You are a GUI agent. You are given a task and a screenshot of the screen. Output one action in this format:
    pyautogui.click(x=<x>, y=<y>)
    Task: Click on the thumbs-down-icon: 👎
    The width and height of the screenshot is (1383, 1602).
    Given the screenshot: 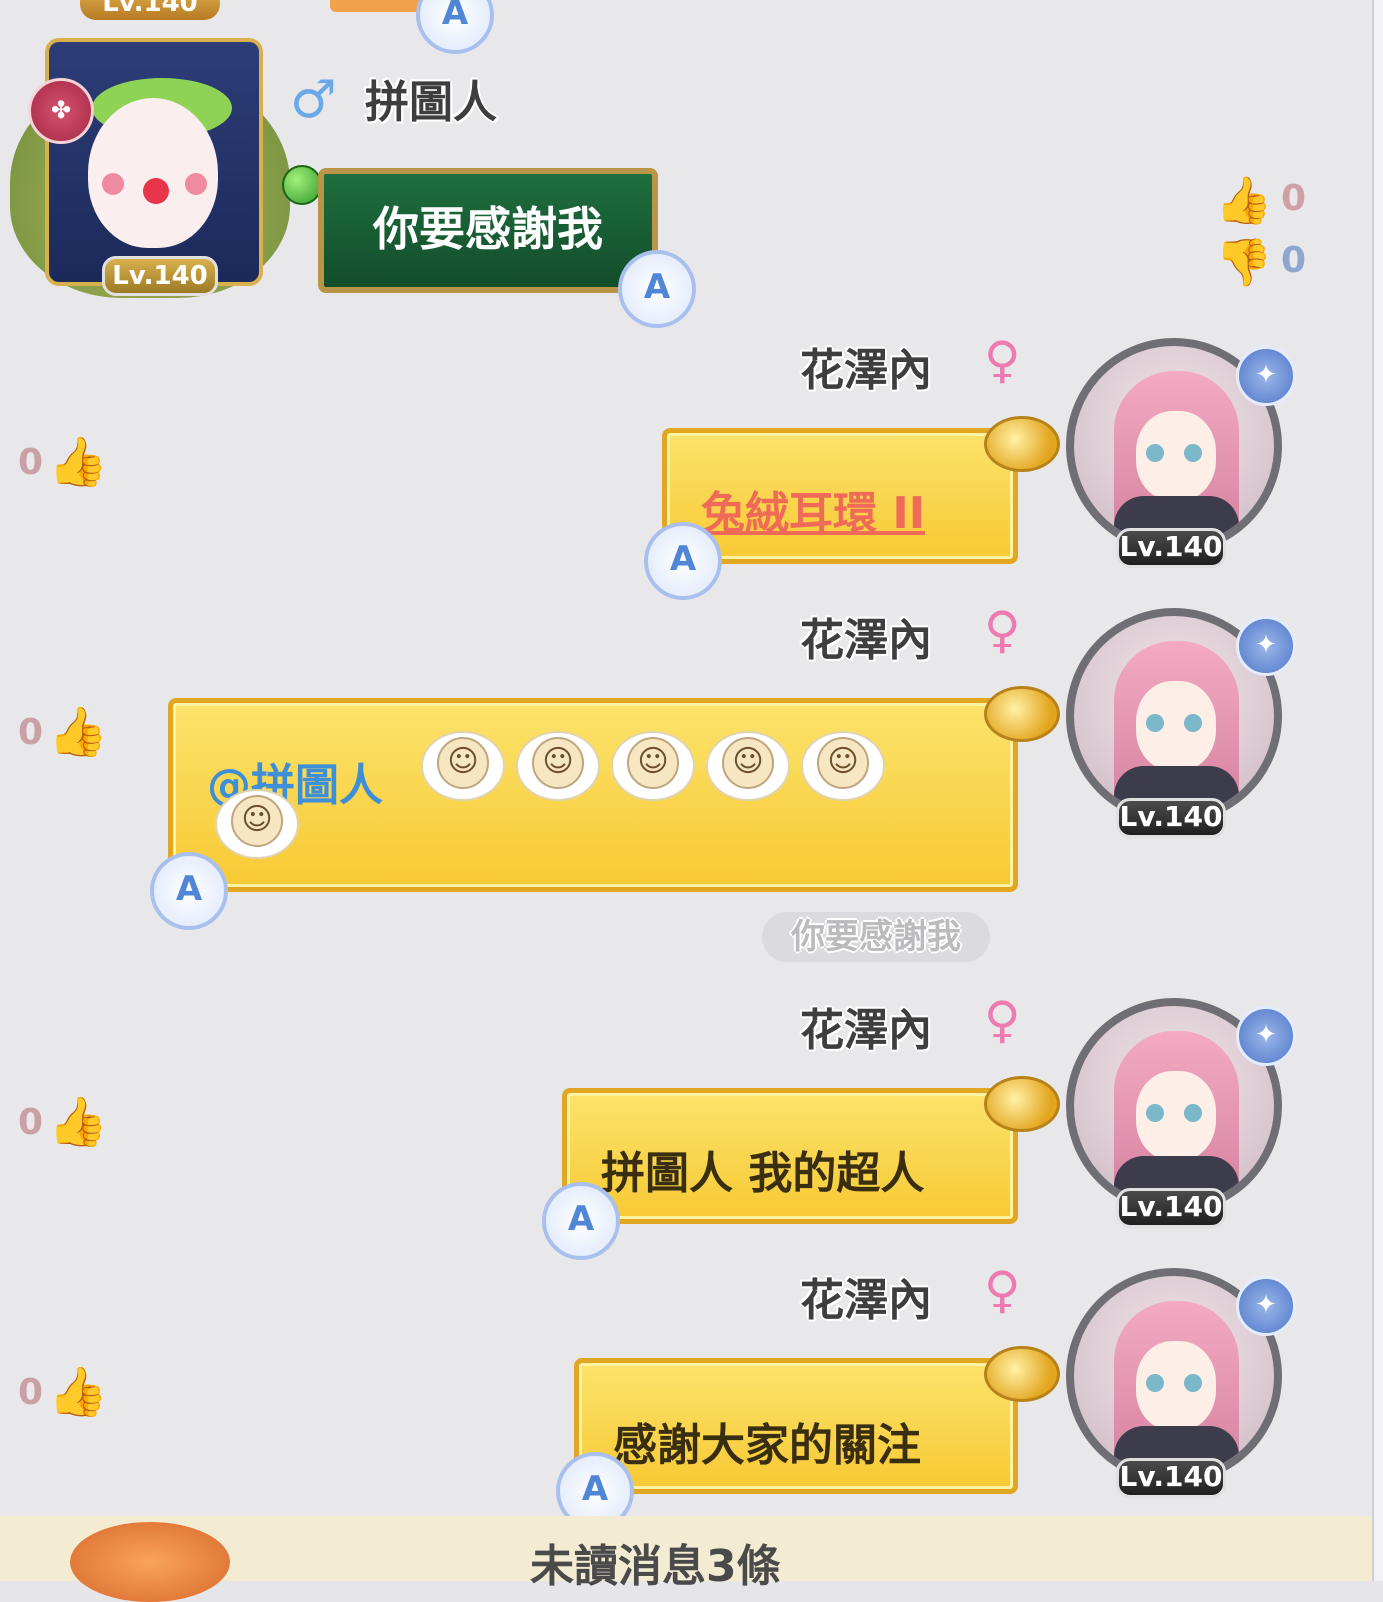 What is the action you would take?
    pyautogui.click(x=1243, y=262)
    